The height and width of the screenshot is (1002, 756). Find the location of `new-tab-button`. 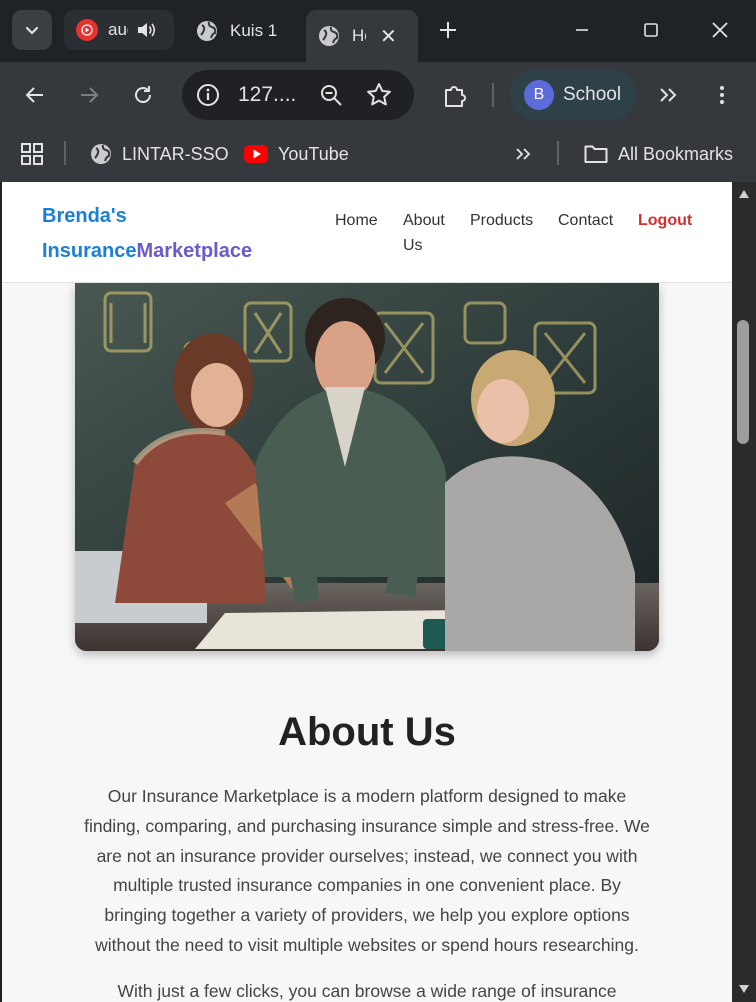

new-tab-button is located at coordinates (448, 30).